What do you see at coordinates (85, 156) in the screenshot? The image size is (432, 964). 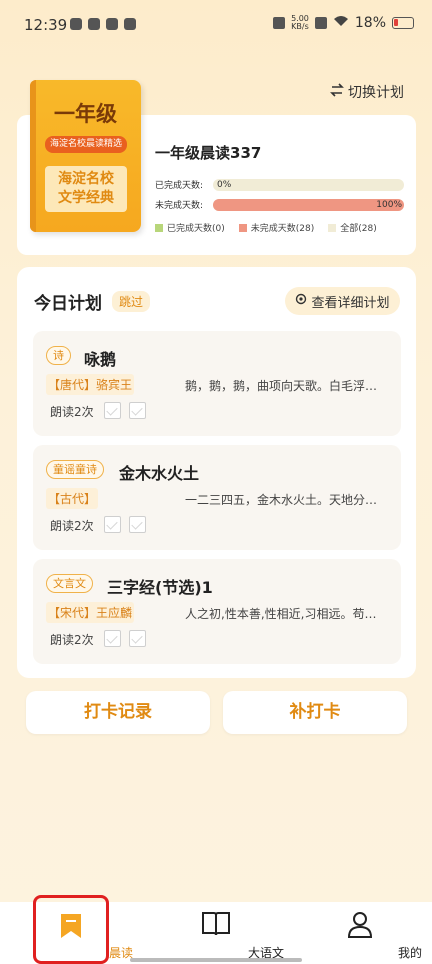 I see `plan-cover: 一年级 海淀名校晨读精选 海淀名校 文学经典` at bounding box center [85, 156].